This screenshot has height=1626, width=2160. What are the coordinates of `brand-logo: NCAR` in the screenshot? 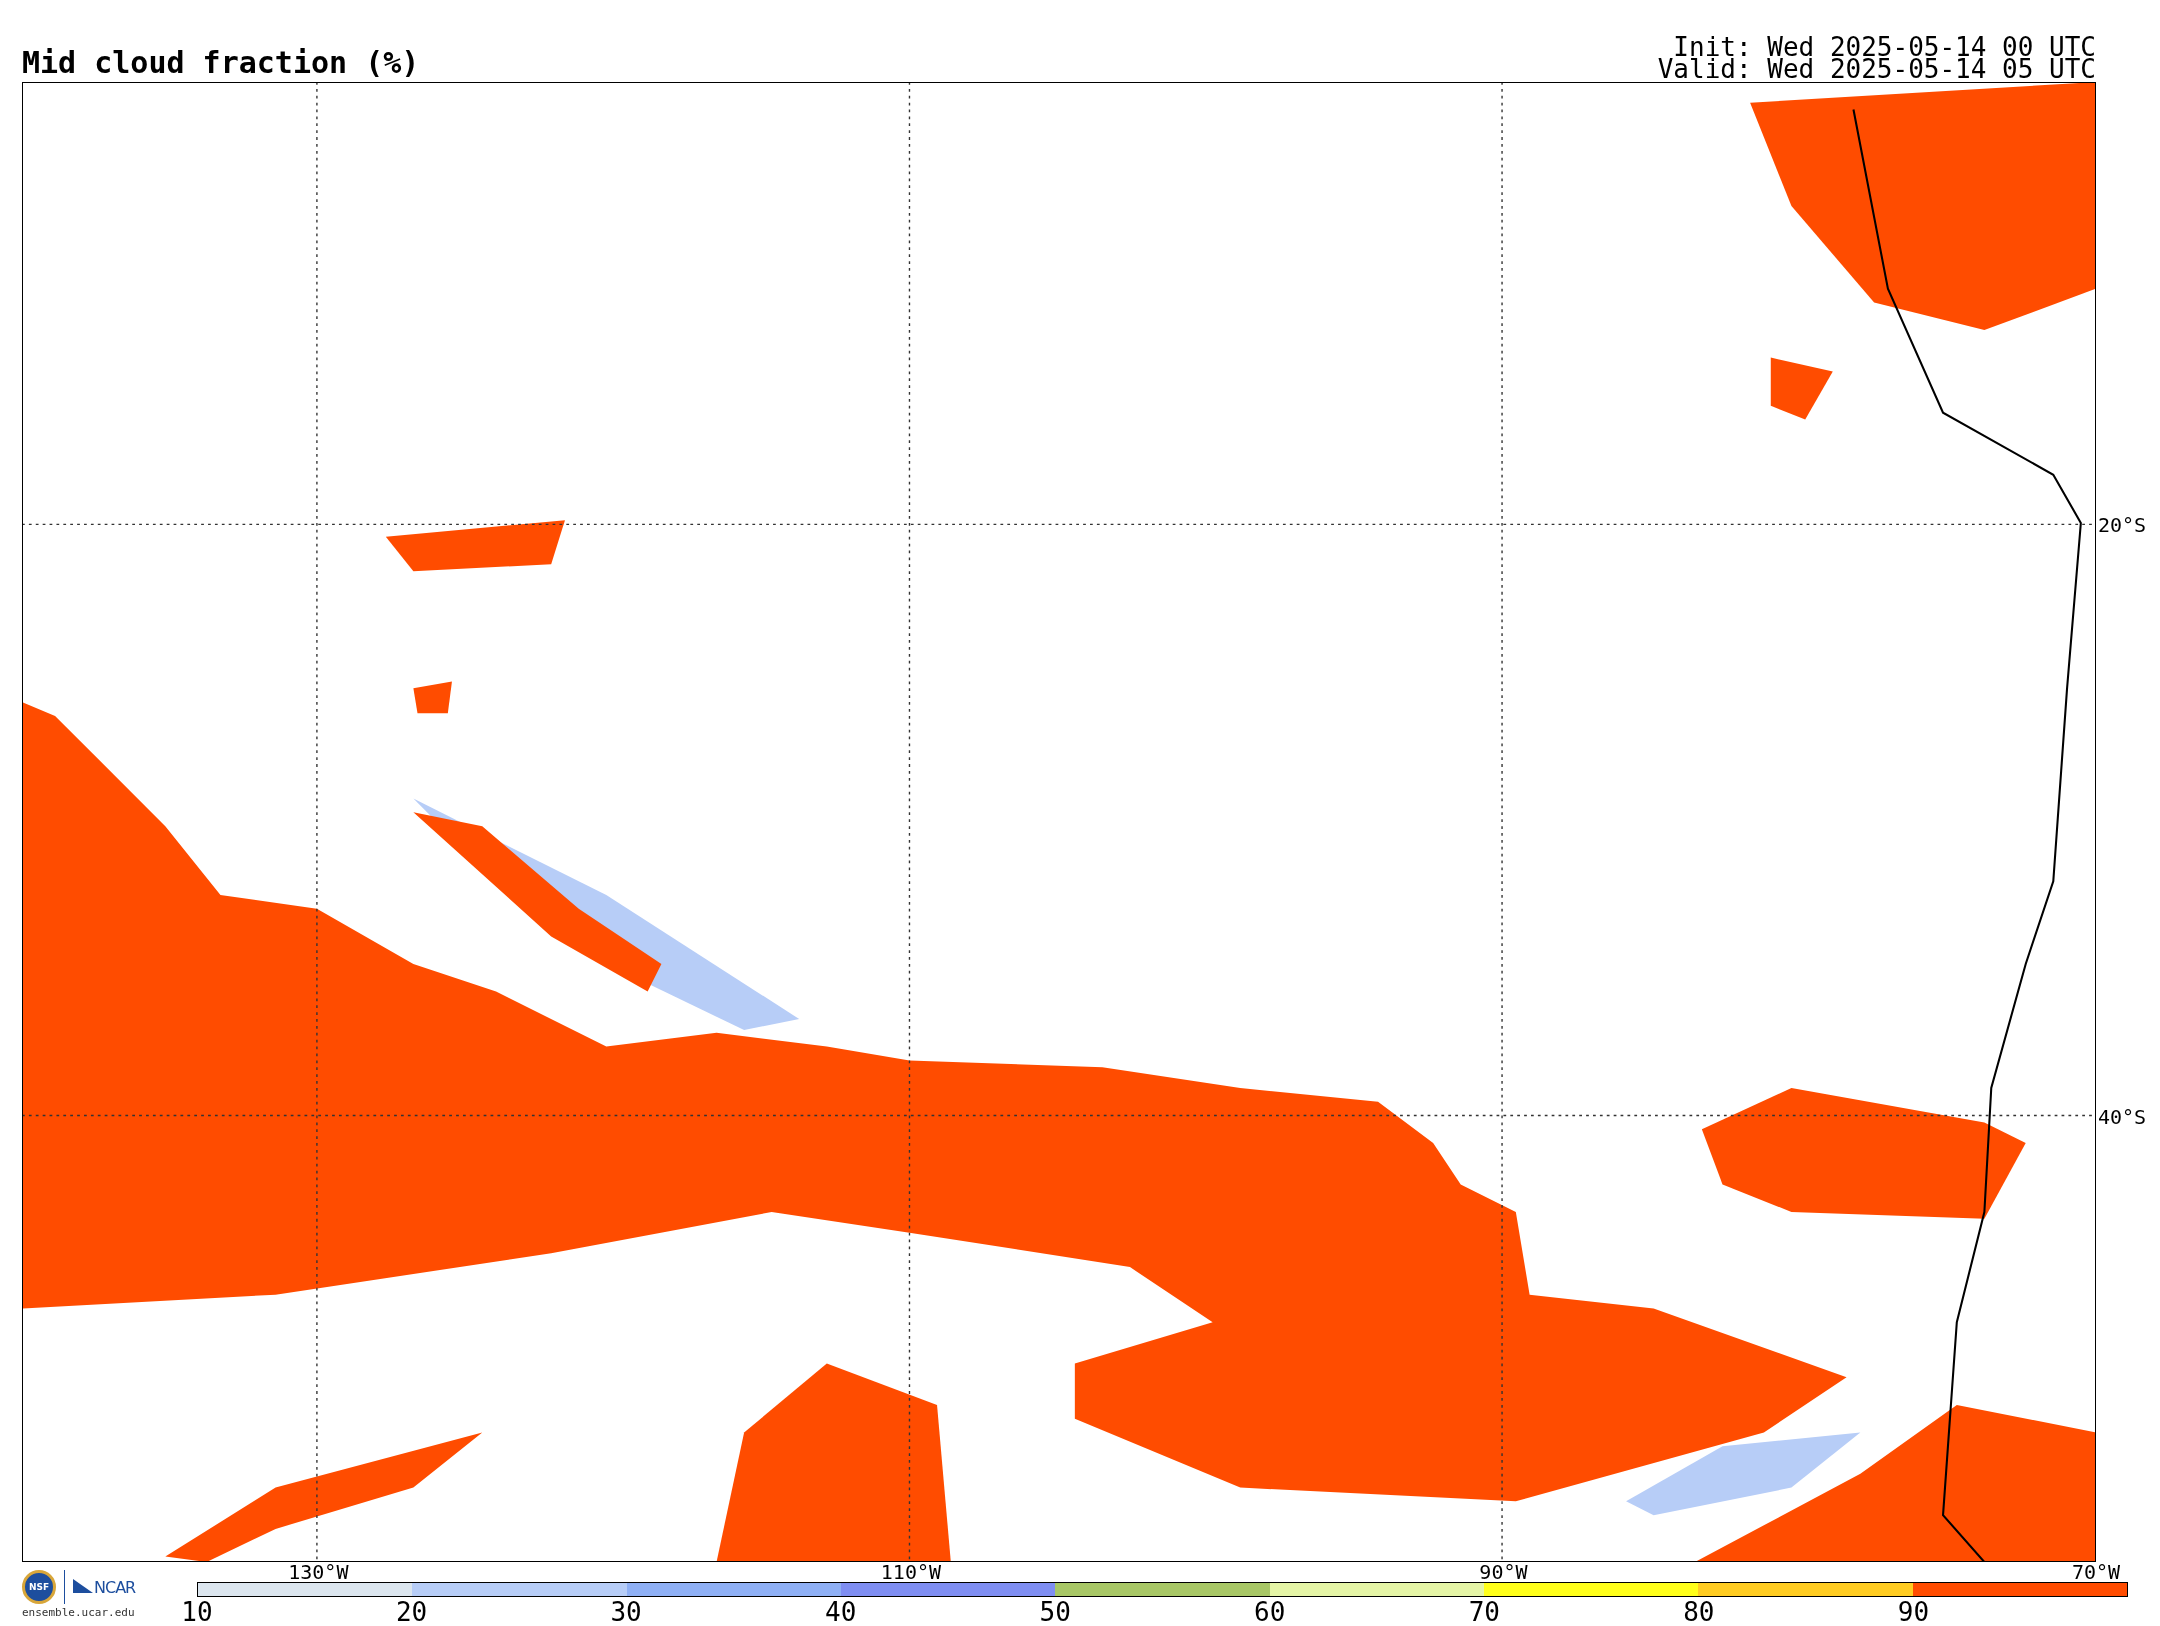 It's located at (104, 1587).